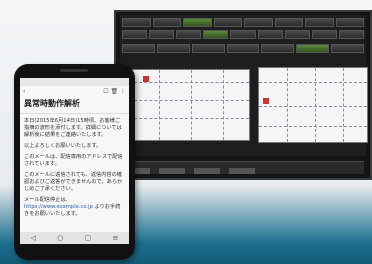 Image resolution: width=372 pixels, height=264 pixels. I want to click on mail-app-bar: ‹ ☐ 🗑 ⋮, so click(74, 91).